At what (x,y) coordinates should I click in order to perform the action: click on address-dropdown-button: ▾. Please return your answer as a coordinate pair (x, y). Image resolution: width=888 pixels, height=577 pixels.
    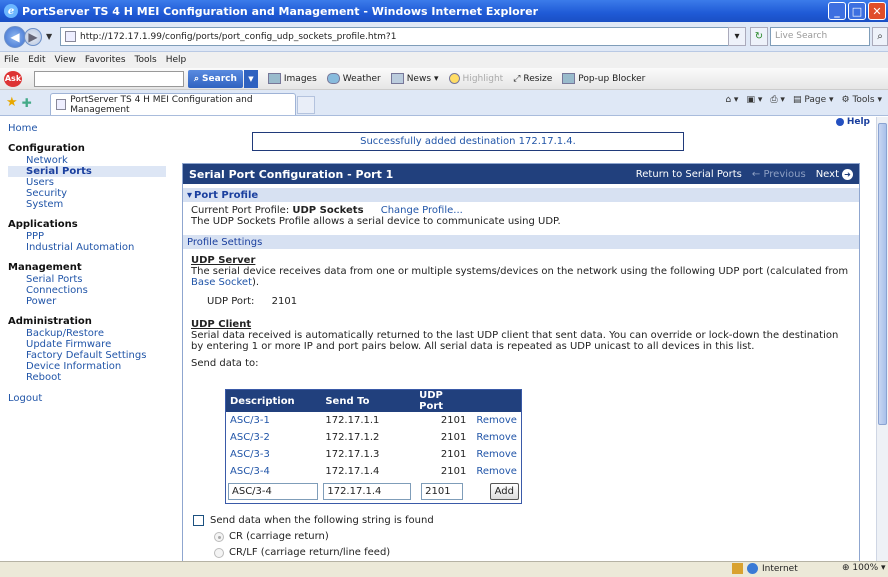
    Looking at the image, I should click on (737, 36).